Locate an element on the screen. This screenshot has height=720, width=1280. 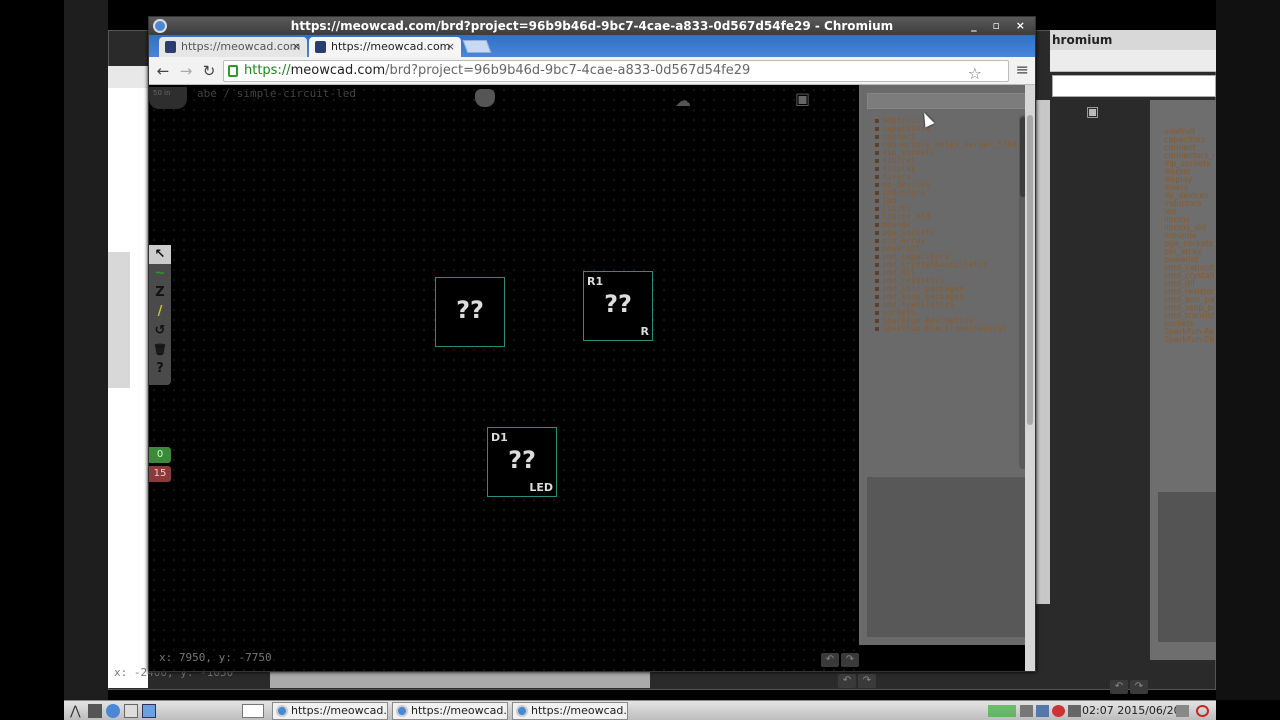
component-unknown: ?? is located at coordinates (470, 312).